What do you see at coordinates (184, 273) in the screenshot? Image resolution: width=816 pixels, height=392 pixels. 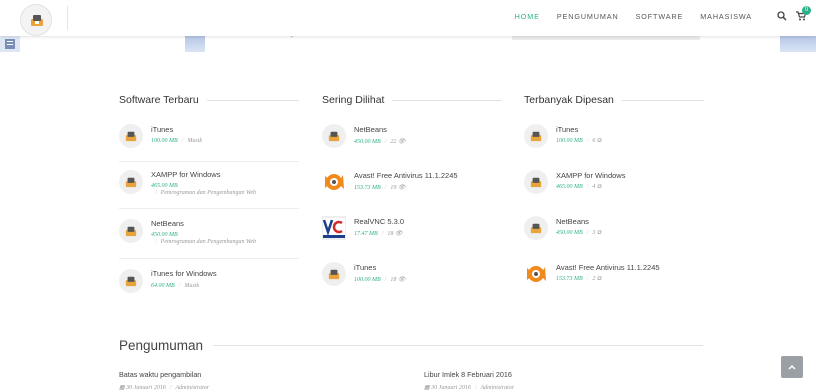 I see `item-name: iTunes for Windows` at bounding box center [184, 273].